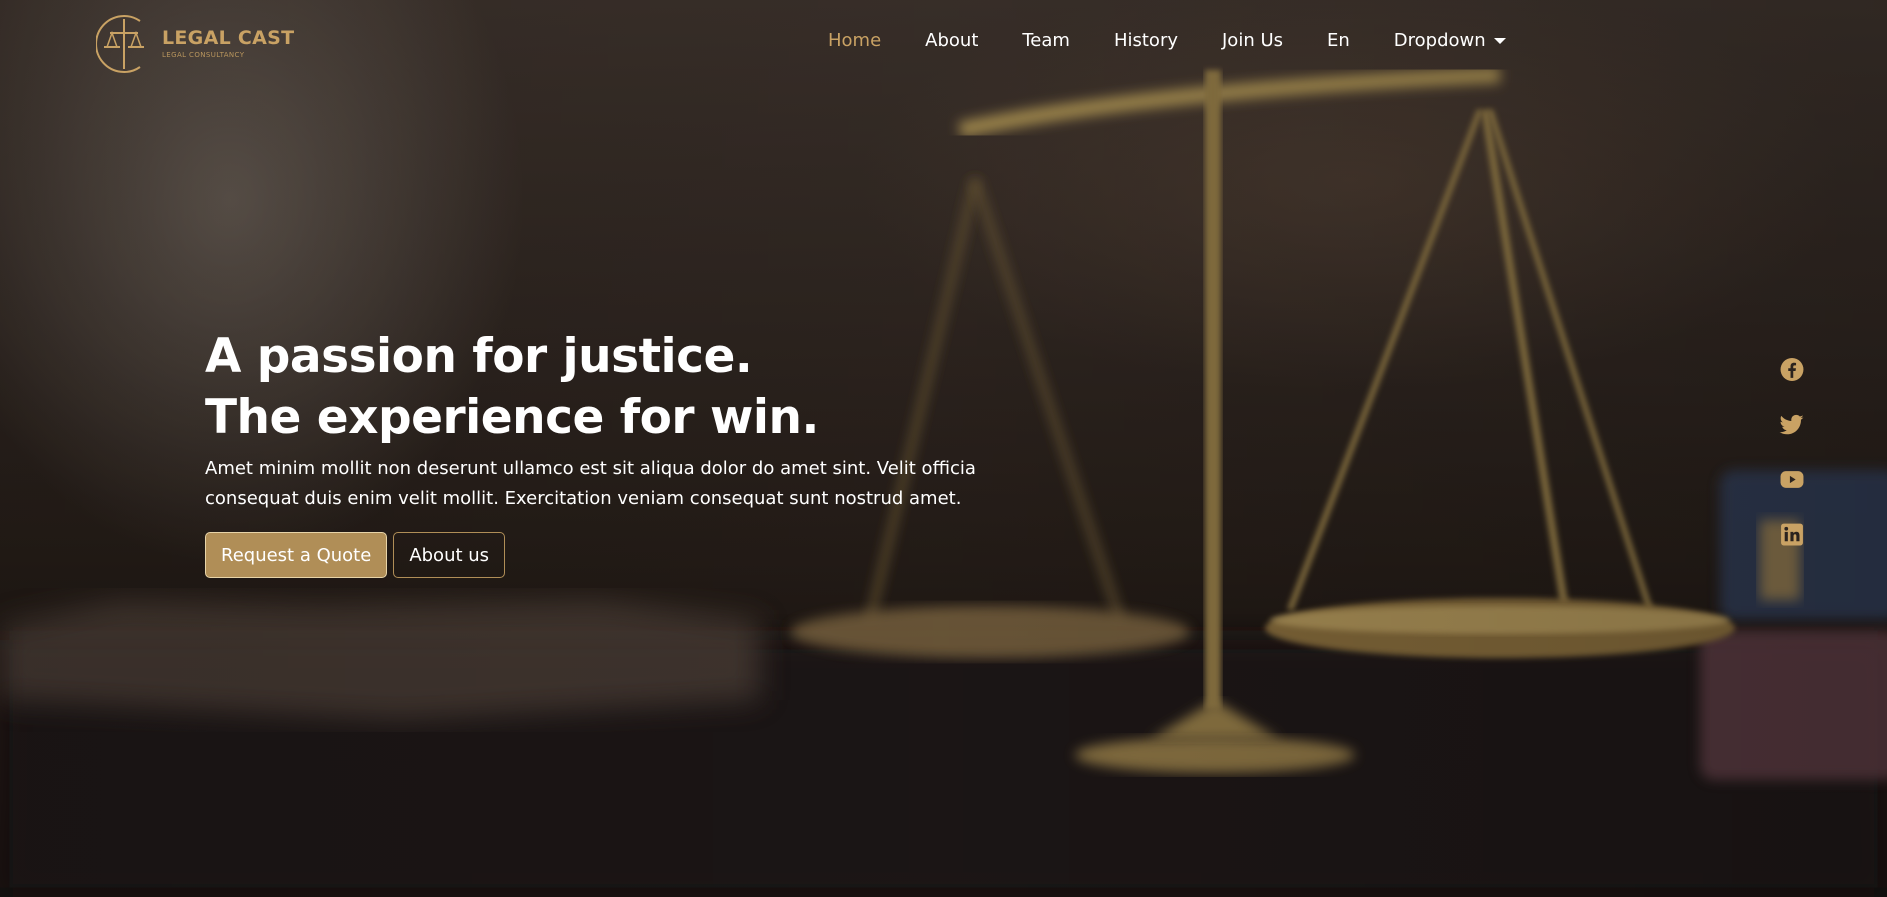  I want to click on brand-text: LEGAL CAST LEGAL CONSULTANCY, so click(228, 44).